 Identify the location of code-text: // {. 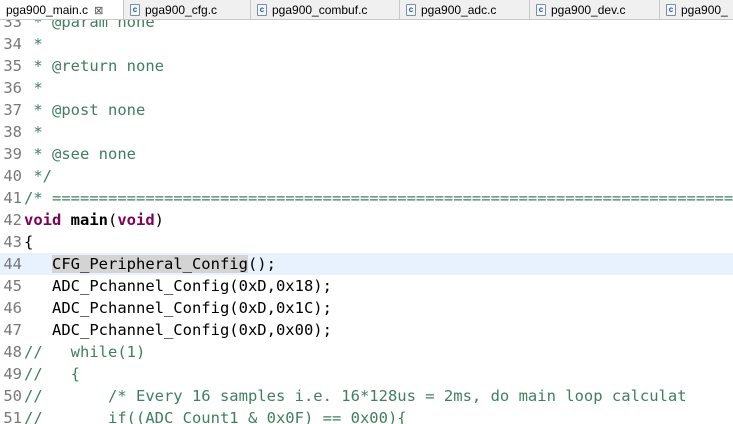
(52, 374).